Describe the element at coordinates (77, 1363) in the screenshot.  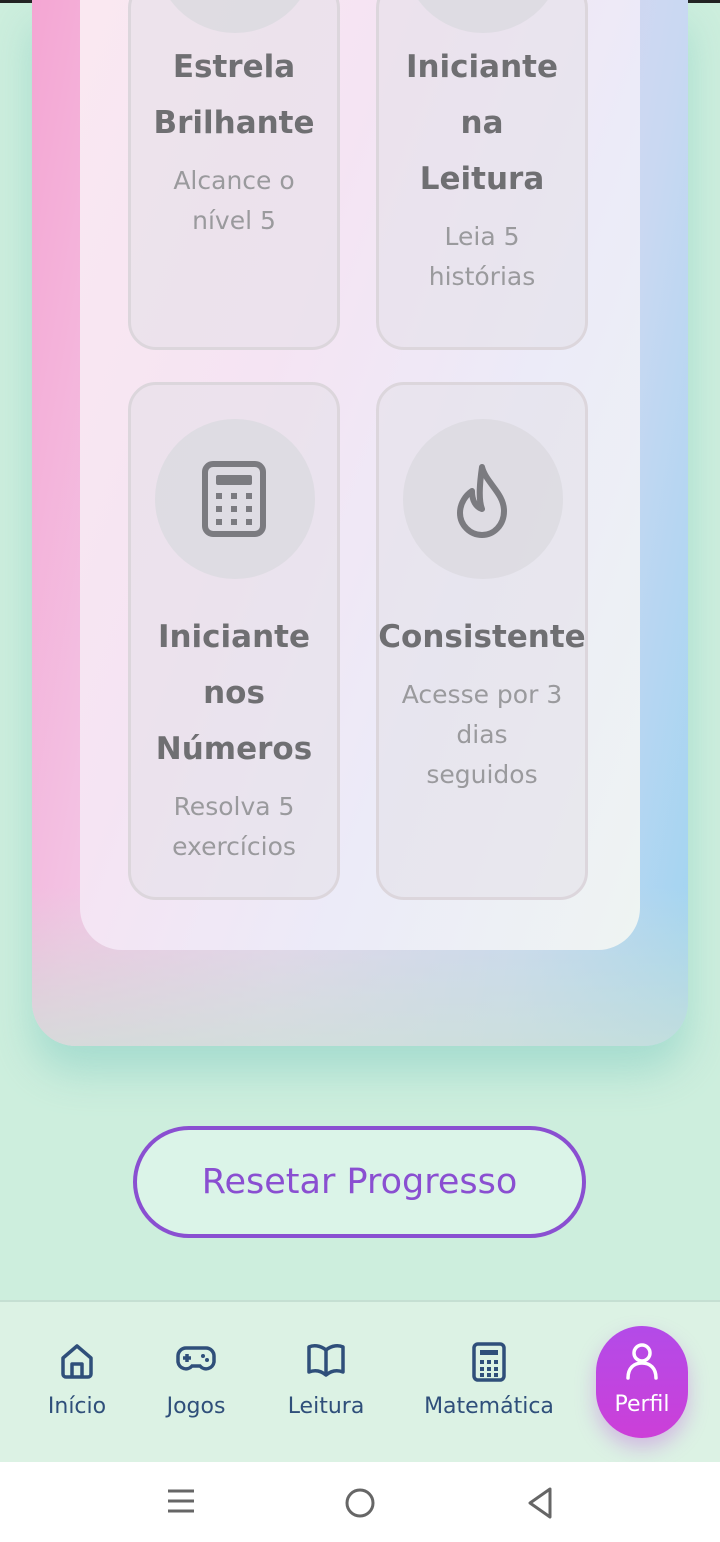
I see `home-icon` at that location.